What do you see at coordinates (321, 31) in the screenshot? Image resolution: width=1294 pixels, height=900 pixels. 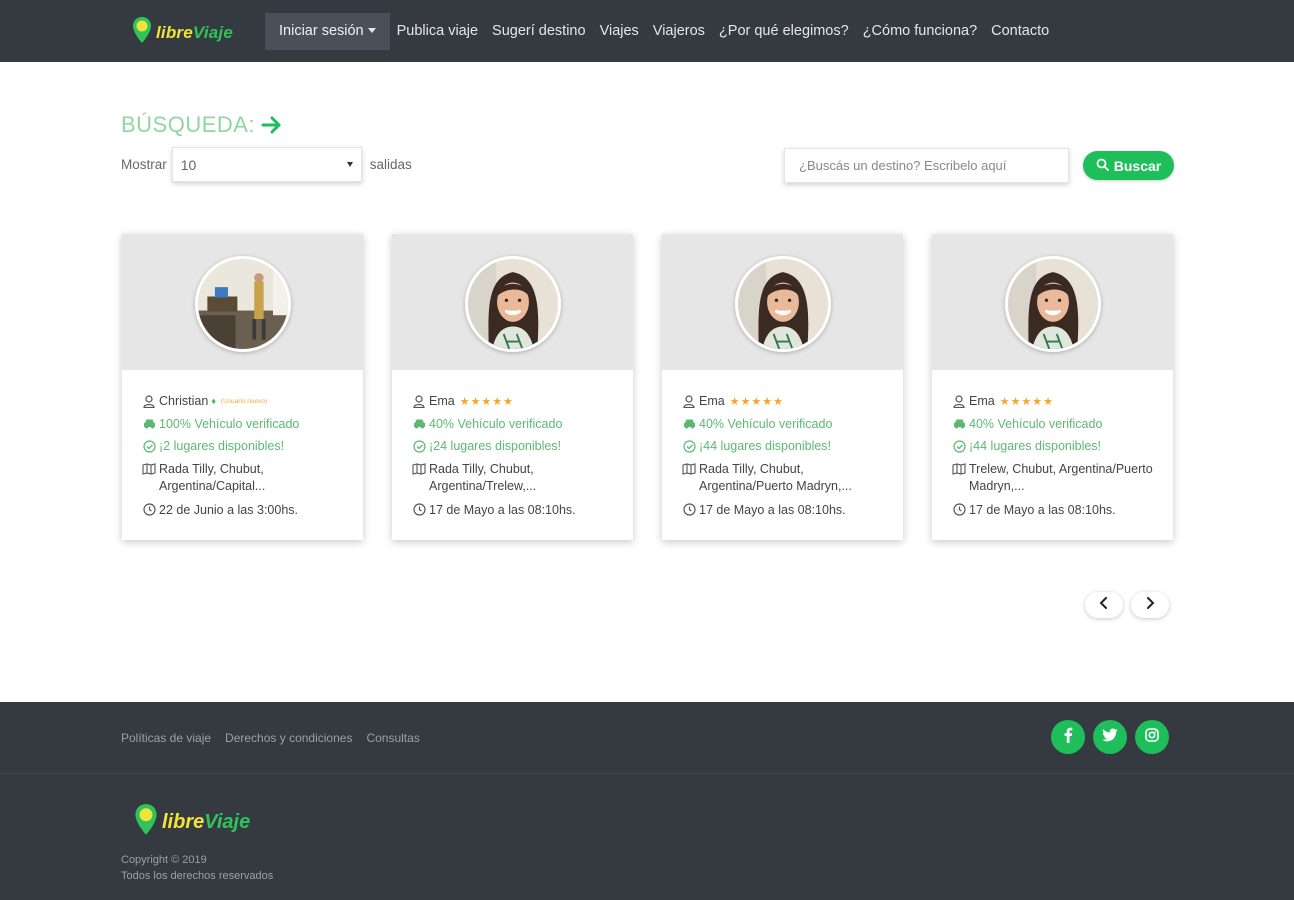 I see `login-label: Iniciar sesión` at bounding box center [321, 31].